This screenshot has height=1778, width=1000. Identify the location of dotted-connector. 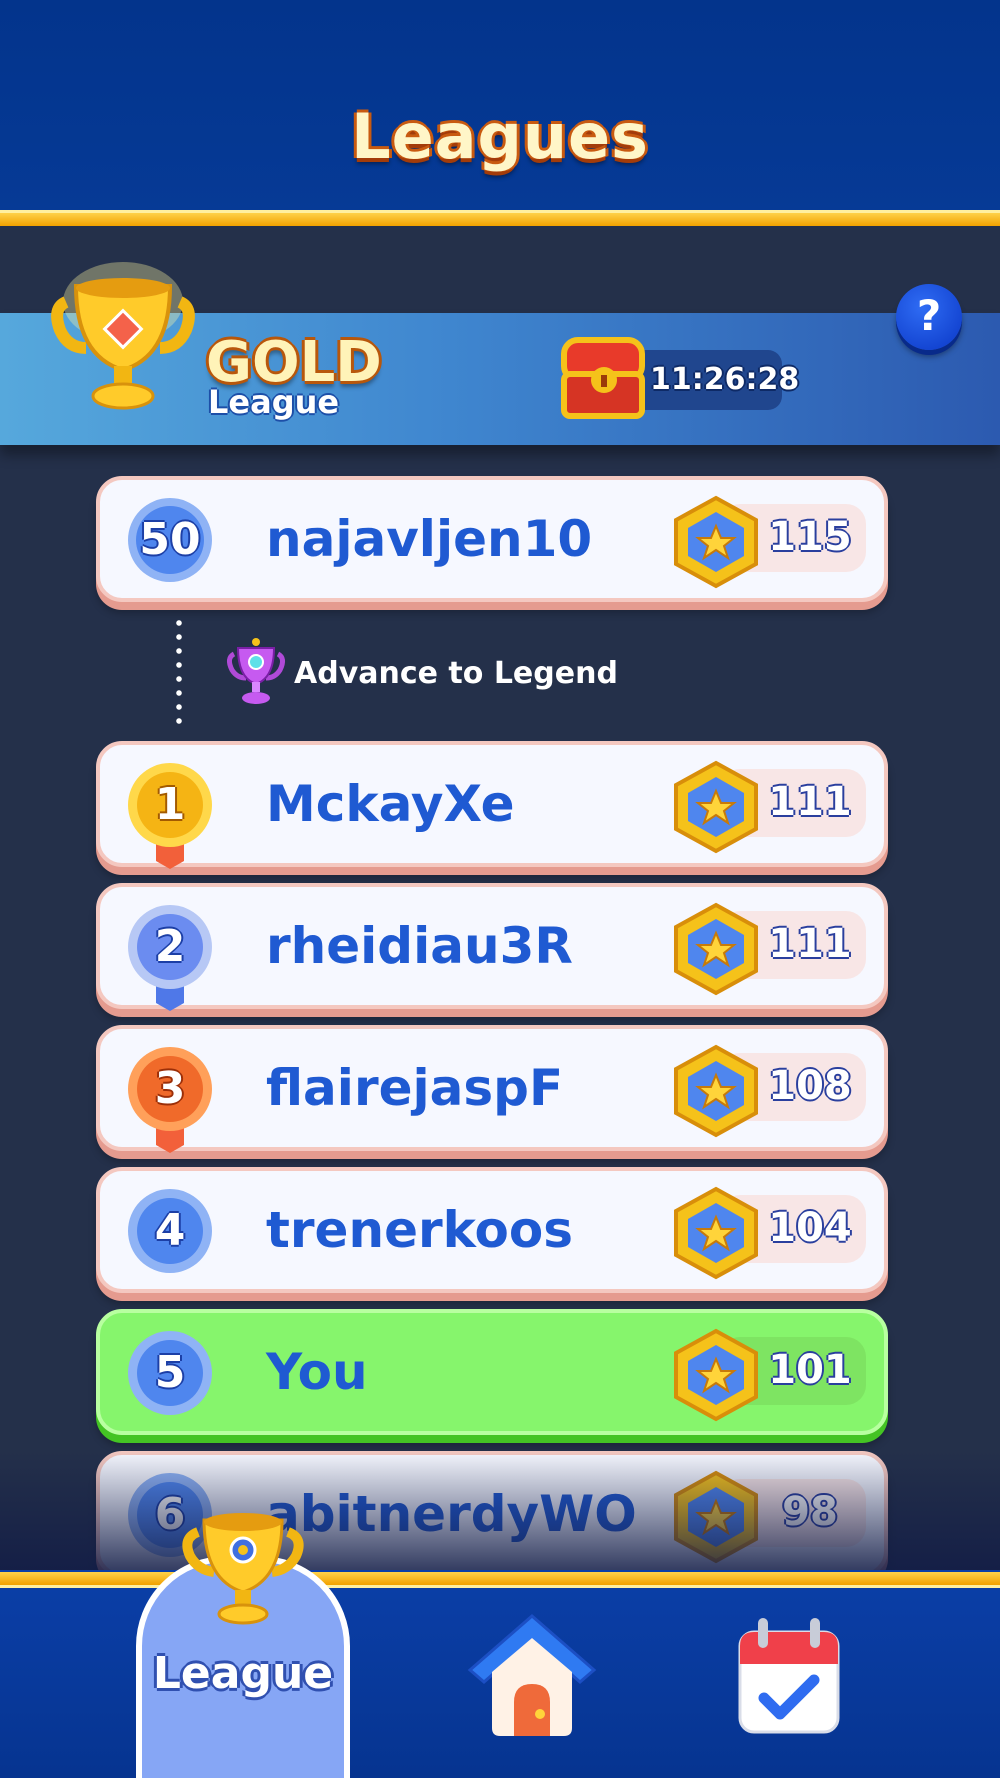
(179, 672).